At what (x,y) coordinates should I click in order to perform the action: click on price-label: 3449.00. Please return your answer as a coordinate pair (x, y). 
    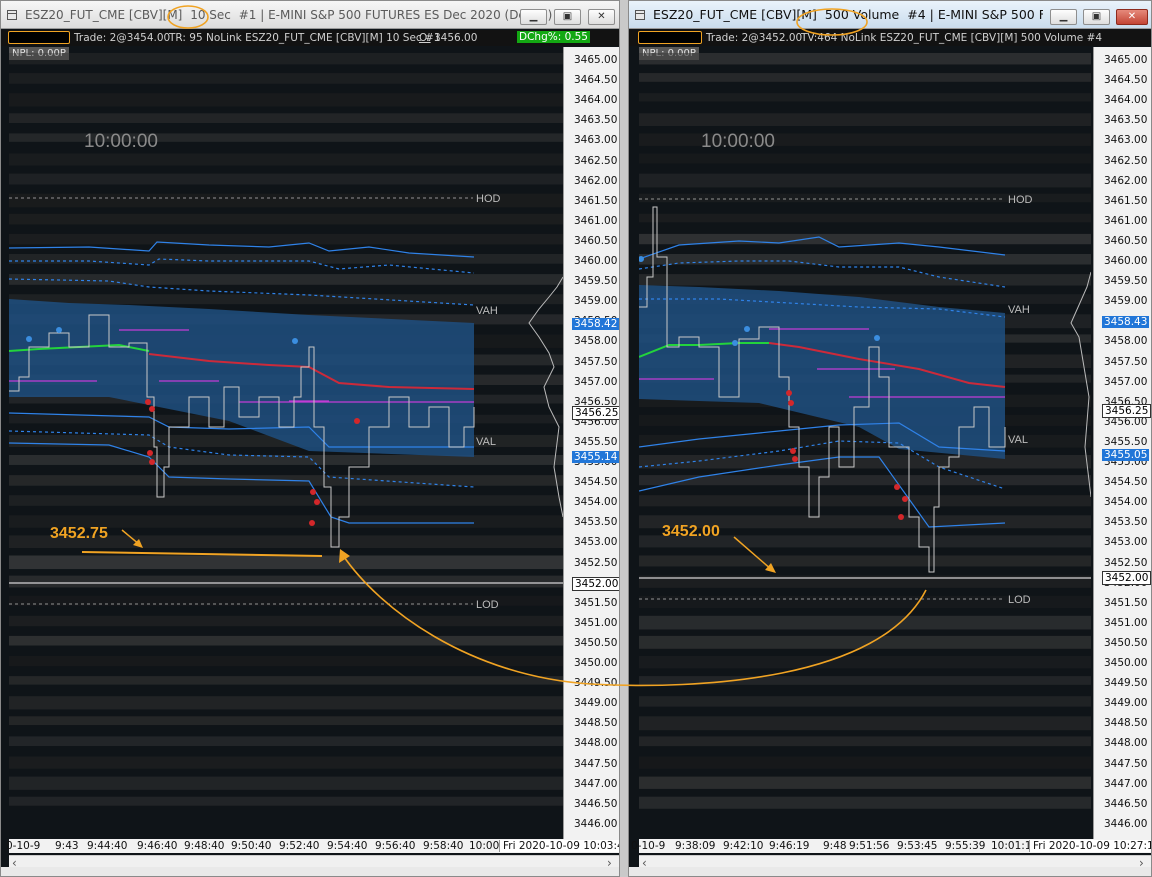
    Looking at the image, I should click on (1126, 703).